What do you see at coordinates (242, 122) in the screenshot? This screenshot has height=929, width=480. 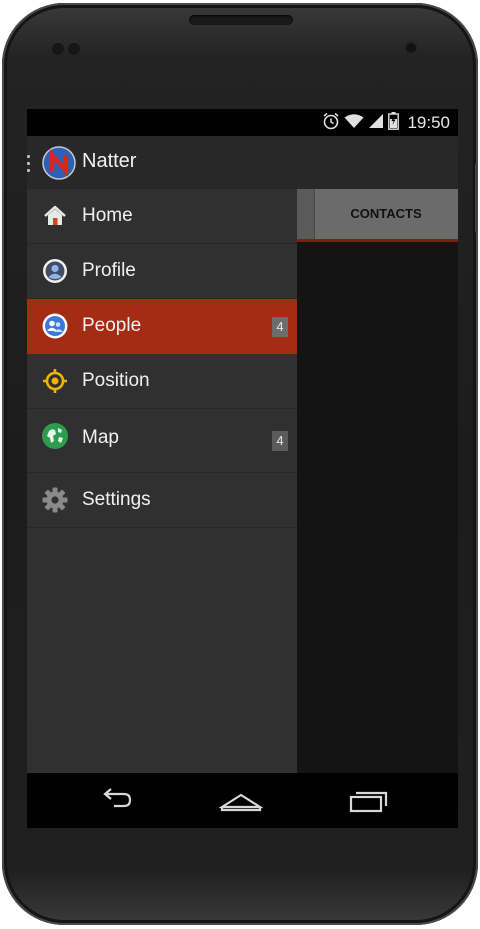 I see `status-bar: 19:50` at bounding box center [242, 122].